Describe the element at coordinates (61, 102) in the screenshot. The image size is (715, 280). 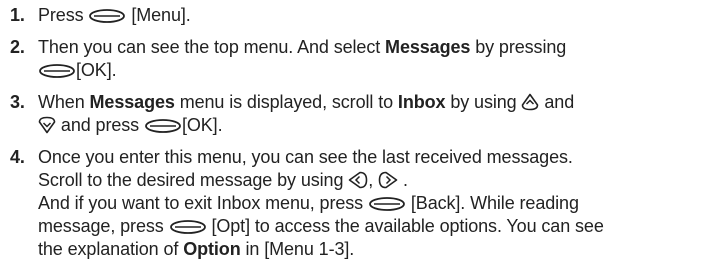
I see `step-text: When` at that location.